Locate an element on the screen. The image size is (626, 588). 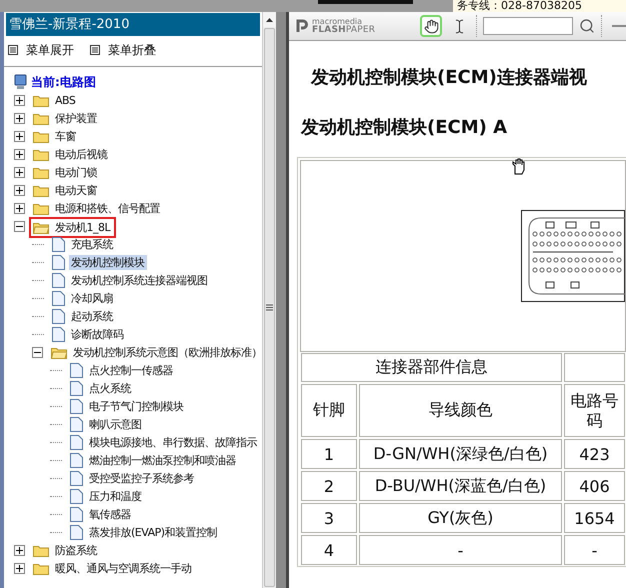
document-heading: 发动机控制模块(ECM)连接器端视 is located at coordinates (449, 77).